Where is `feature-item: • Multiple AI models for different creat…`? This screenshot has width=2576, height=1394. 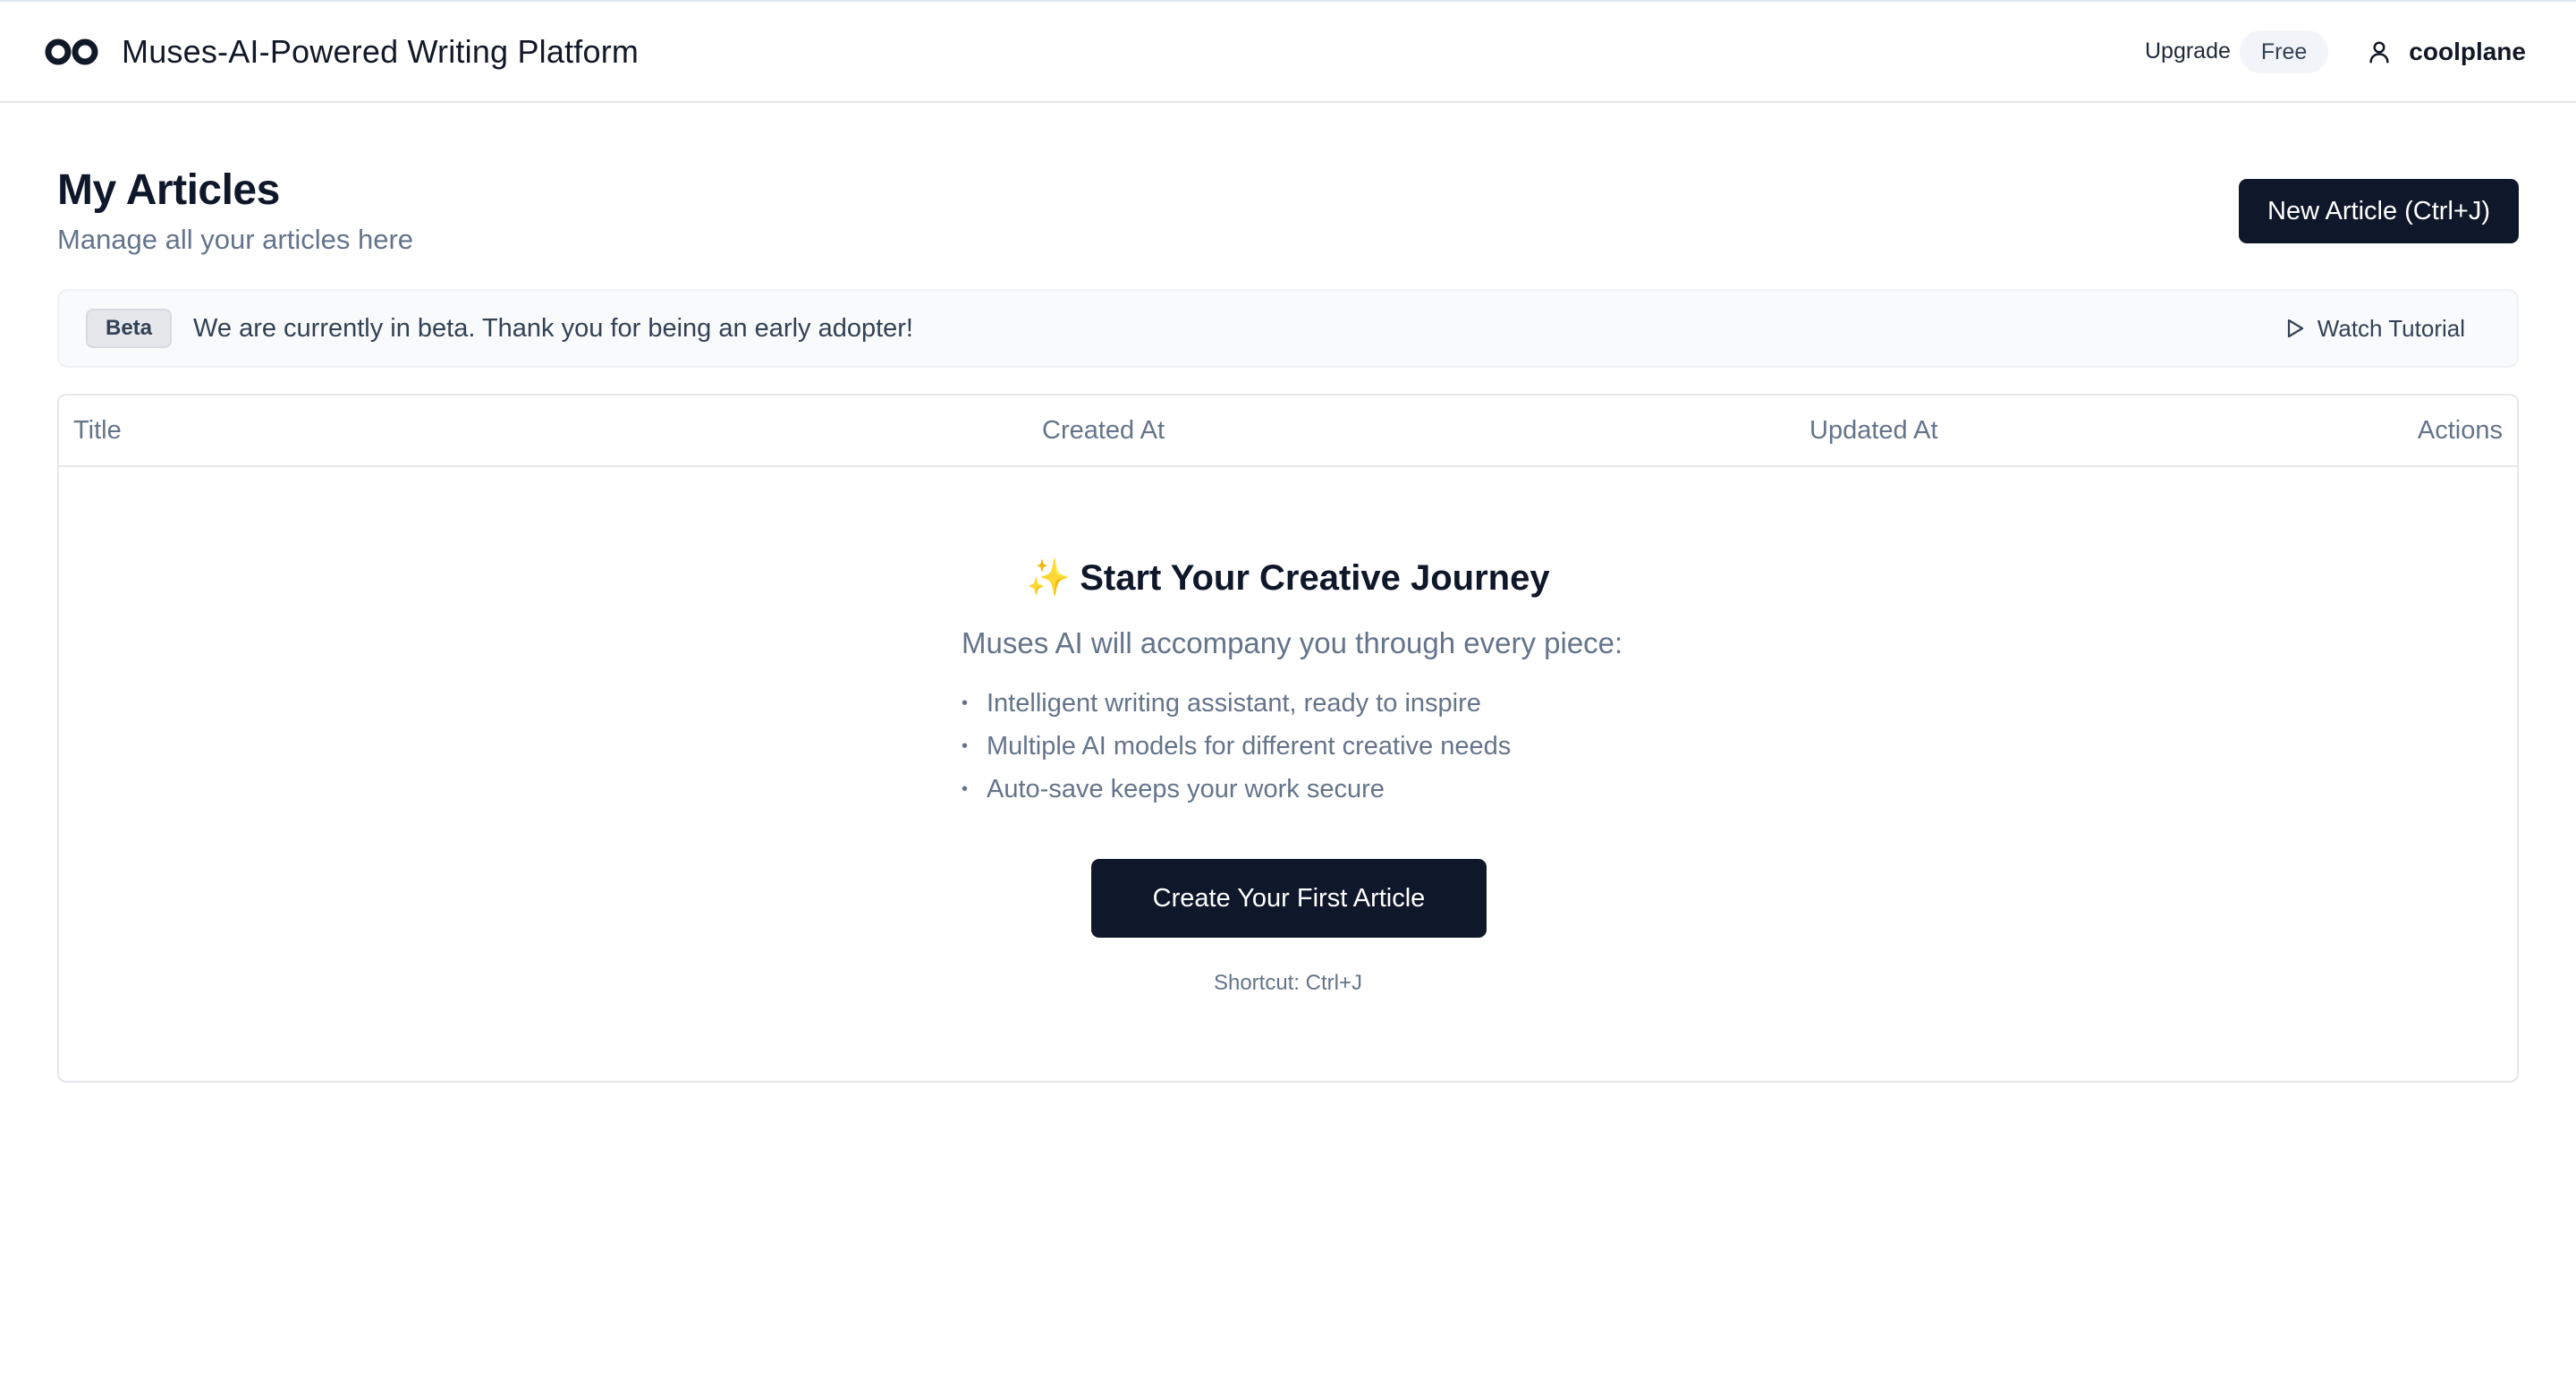 feature-item: • Multiple AI models for different creat… is located at coordinates (1236, 746).